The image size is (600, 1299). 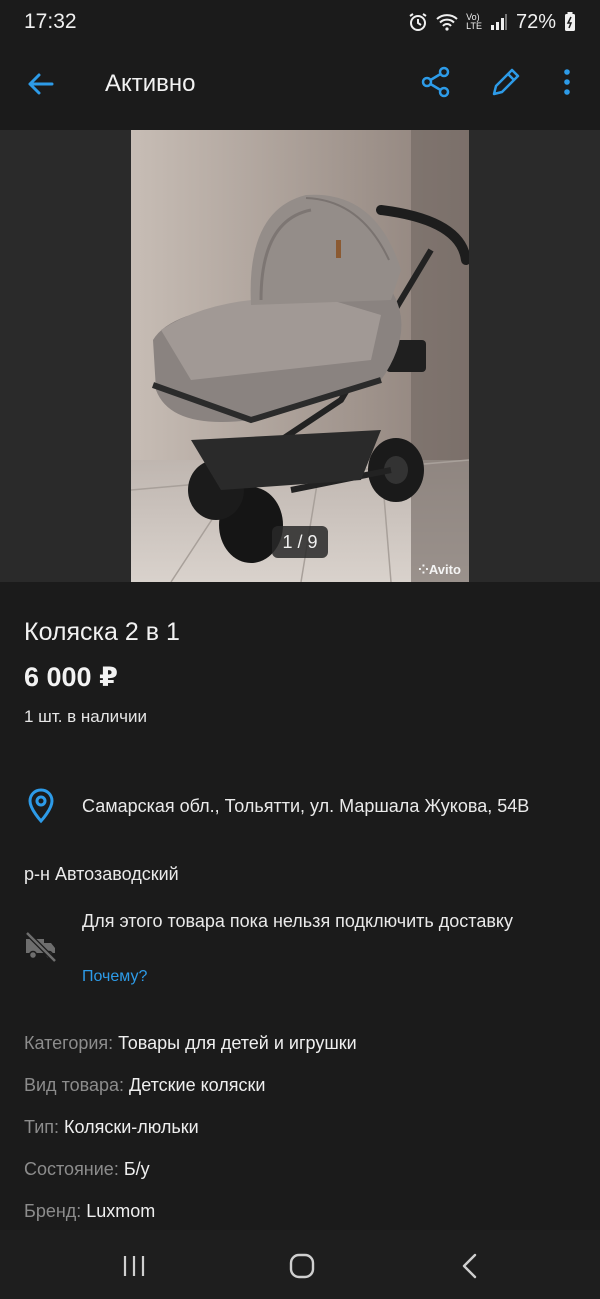 What do you see at coordinates (506, 82) in the screenshot?
I see `edit-icon` at bounding box center [506, 82].